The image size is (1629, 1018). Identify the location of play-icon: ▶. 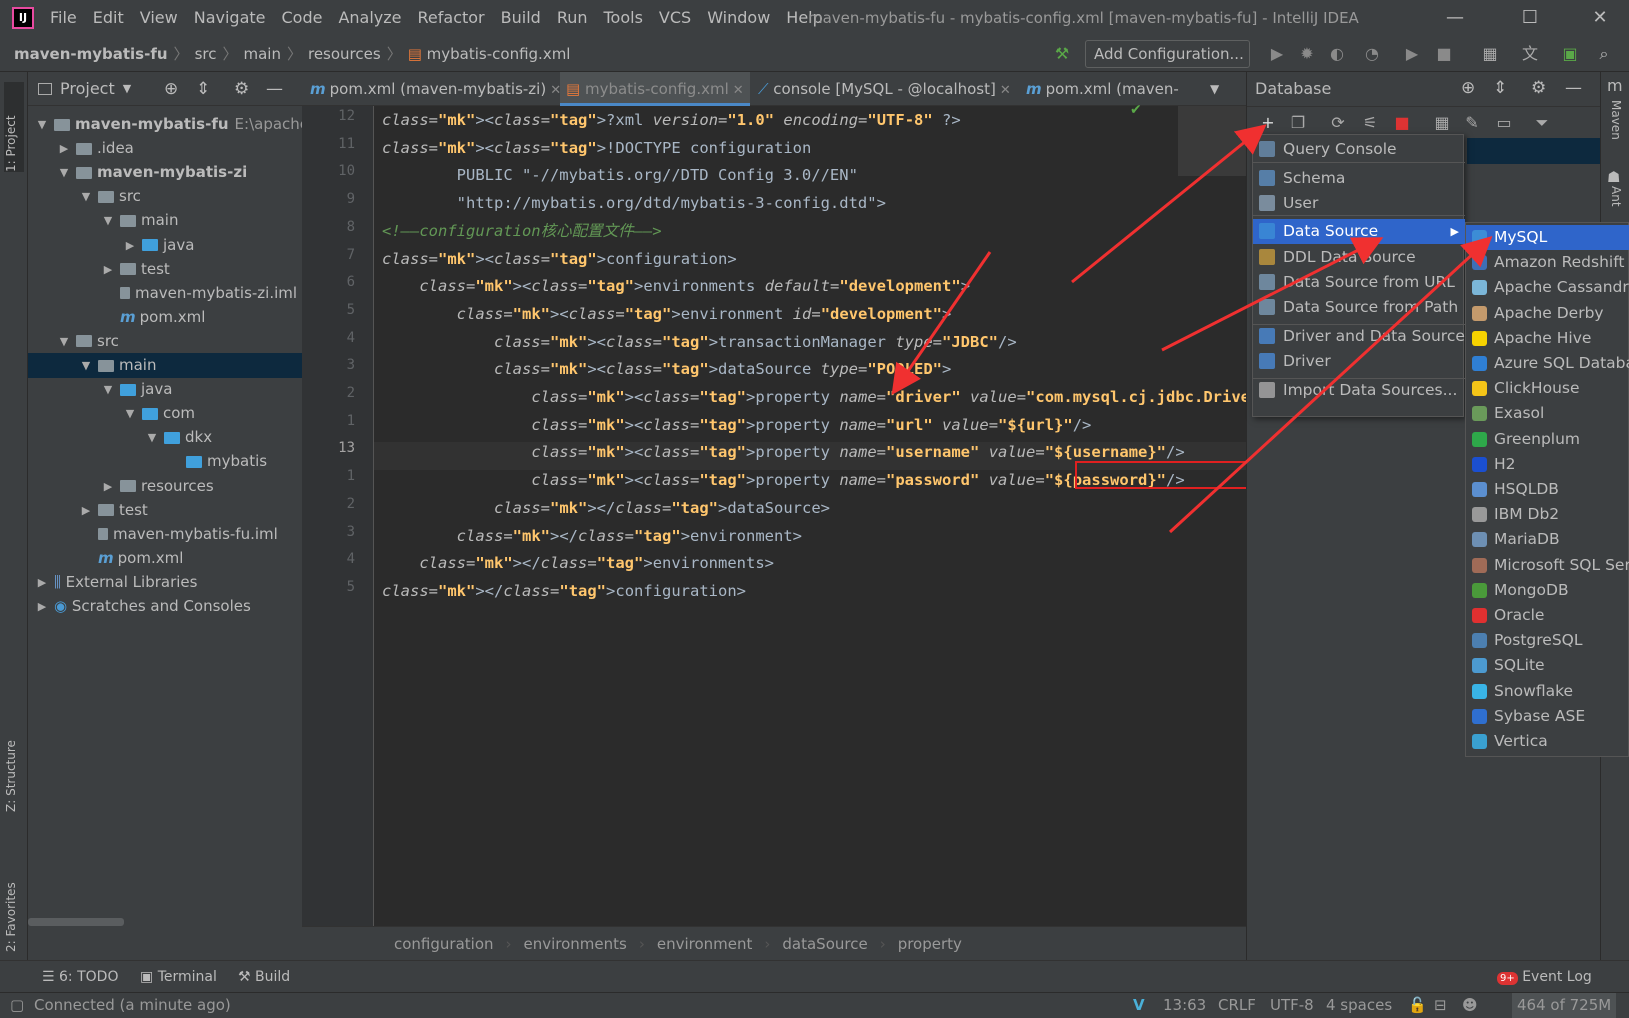
(1412, 54).